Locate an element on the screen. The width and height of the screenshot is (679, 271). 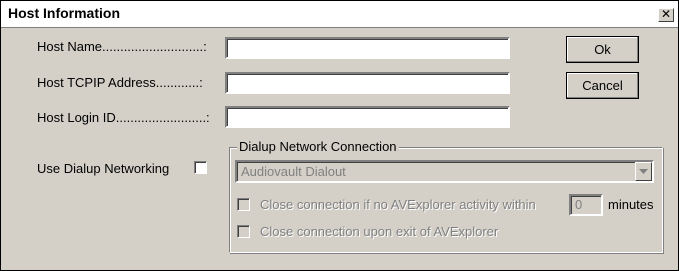
close-on-exit-checkbox is located at coordinates (243, 231).